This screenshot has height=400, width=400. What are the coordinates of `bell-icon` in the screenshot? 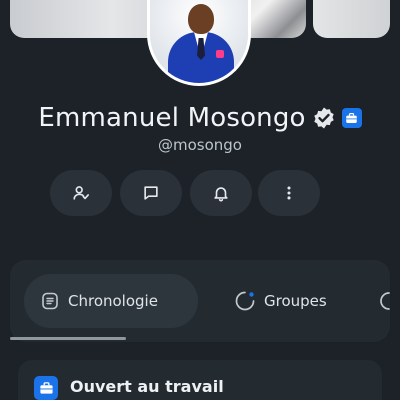 It's located at (221, 194).